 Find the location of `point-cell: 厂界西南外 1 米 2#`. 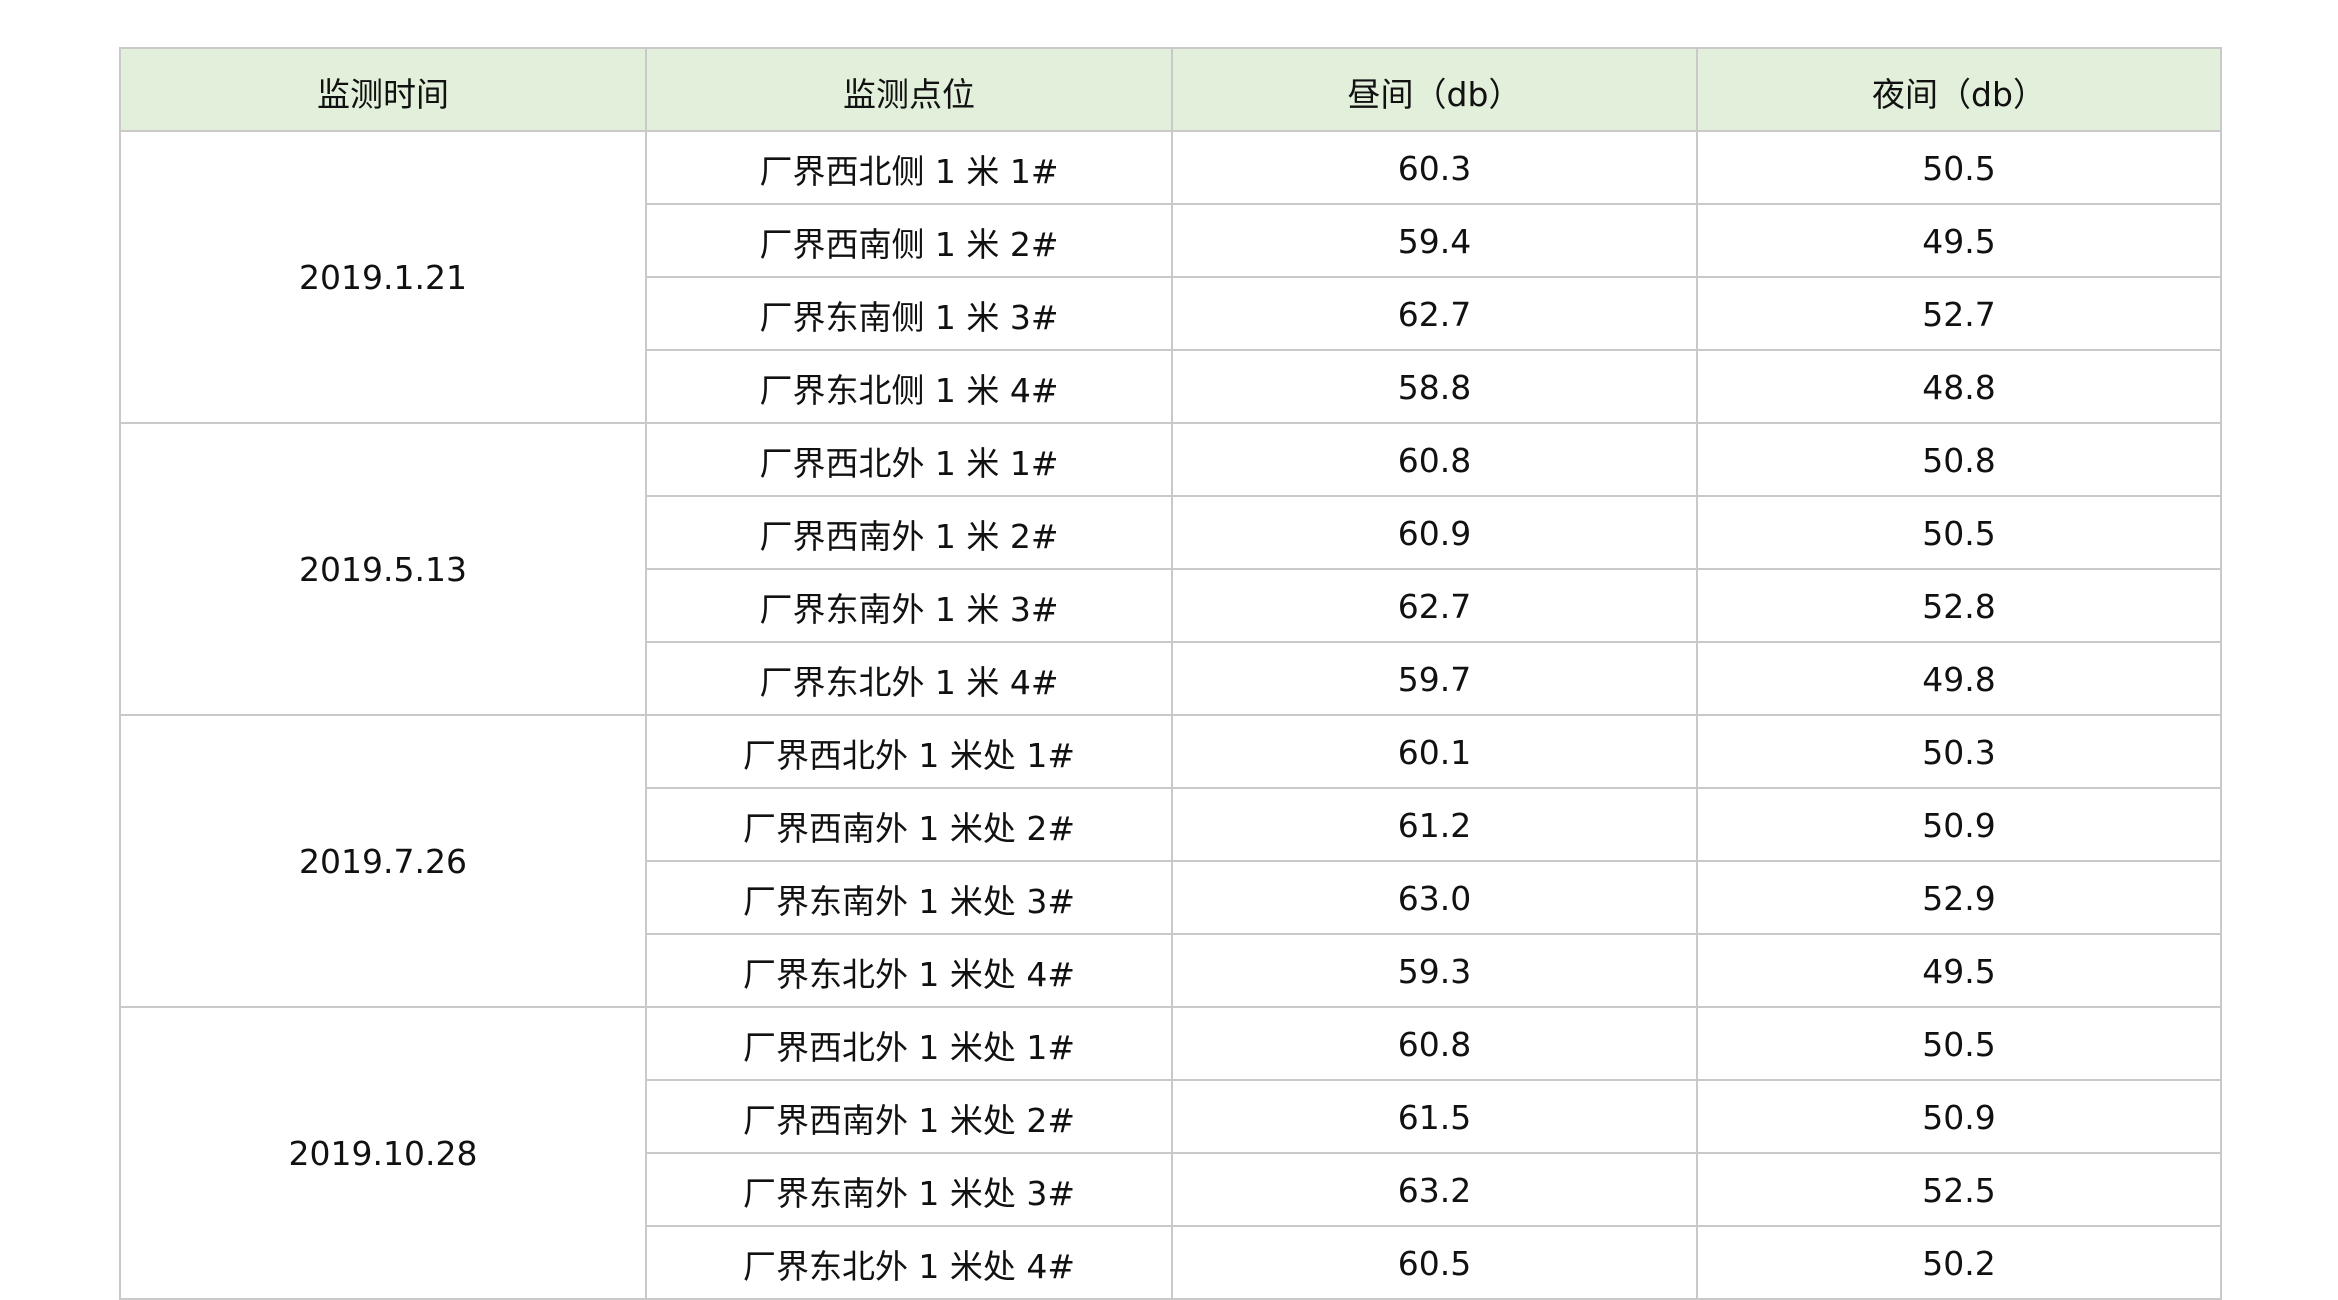

point-cell: 厂界西南外 1 米 2# is located at coordinates (909, 532).